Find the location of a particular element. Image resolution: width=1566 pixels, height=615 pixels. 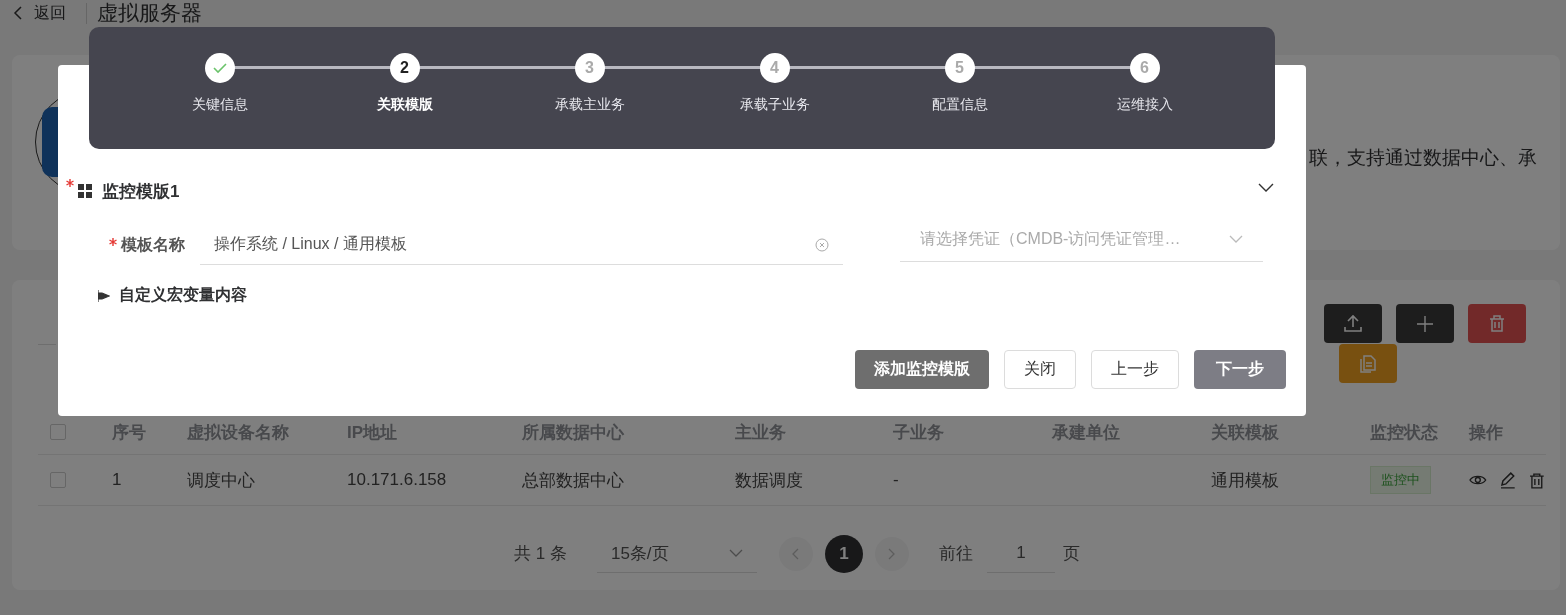

step-circle: 2 is located at coordinates (404, 68).